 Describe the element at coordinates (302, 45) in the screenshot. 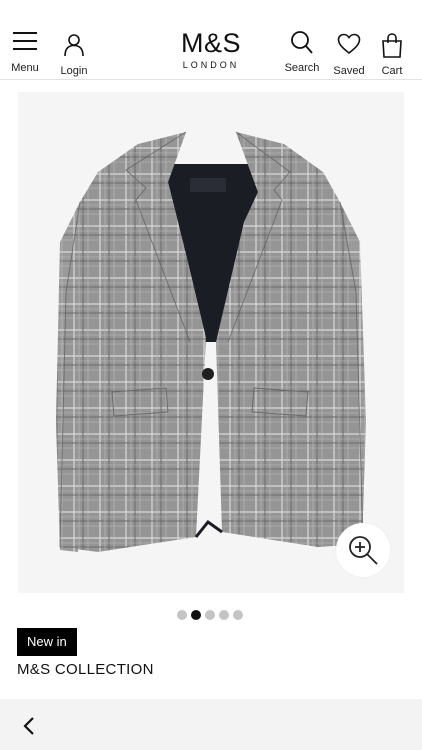

I see `search-icon` at that location.